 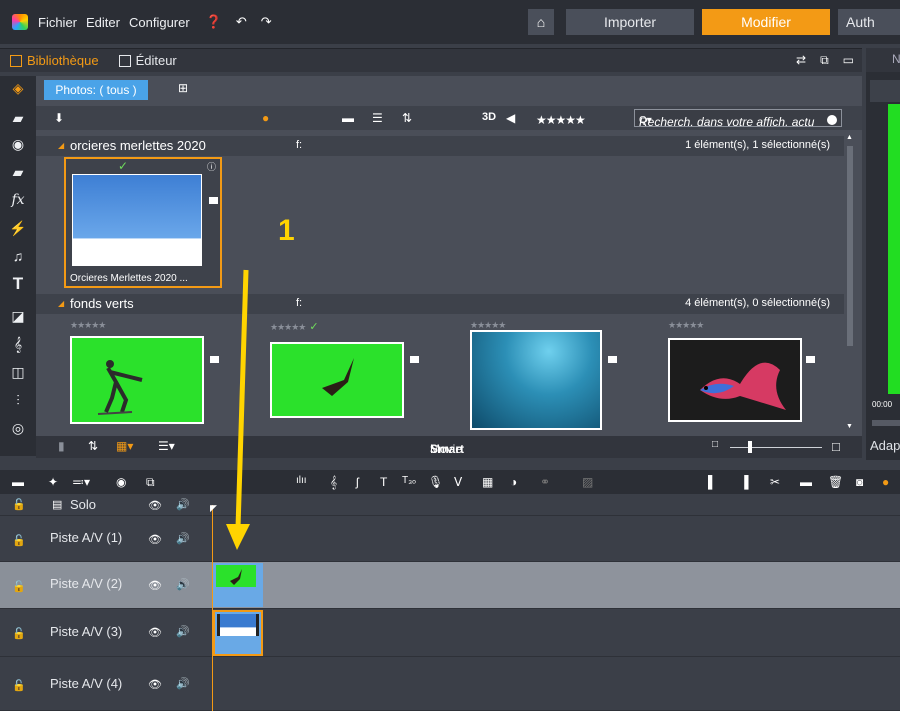 I want to click on marker-right-icon: ▐, so click(x=744, y=482).